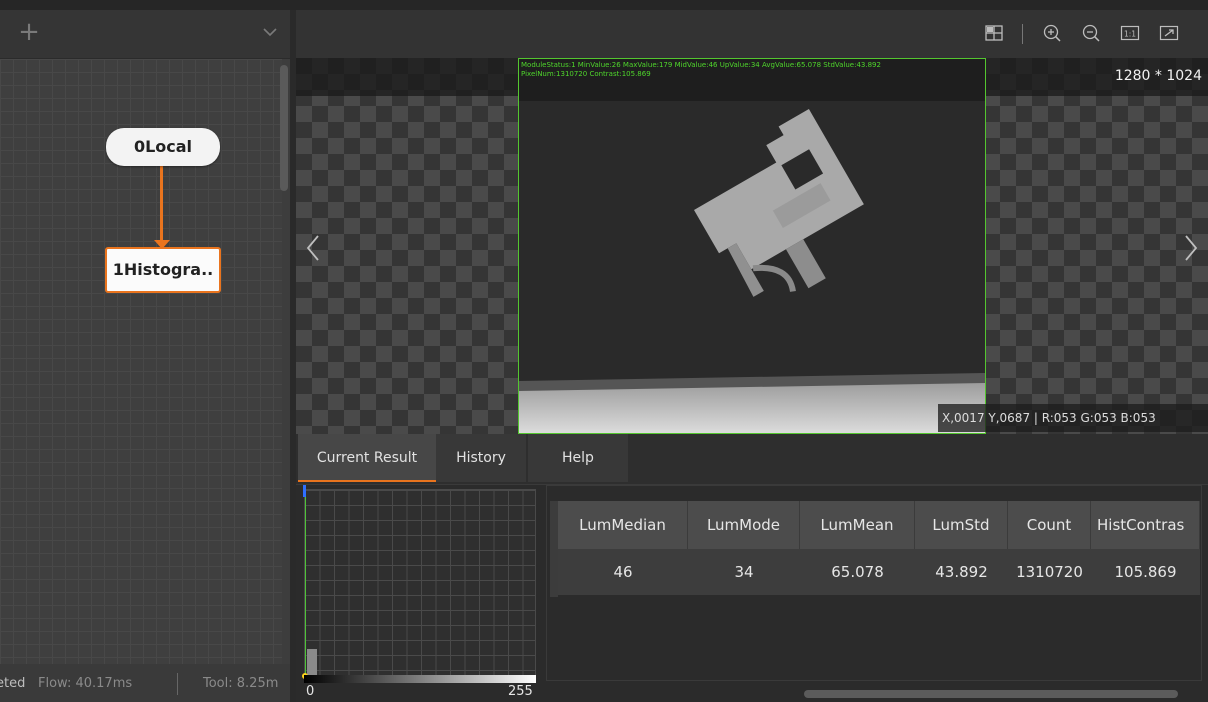 This screenshot has height=702, width=1208. I want to click on chevron-right-icon, so click(1190, 248).